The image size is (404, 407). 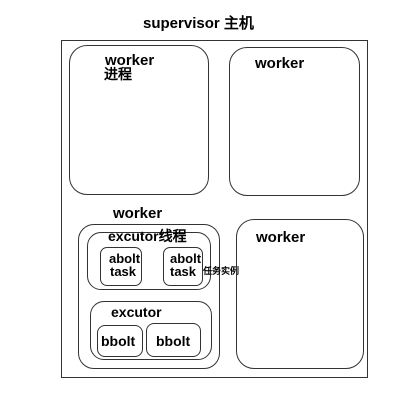 I want to click on worker-label-top-right: worker, so click(x=280, y=63).